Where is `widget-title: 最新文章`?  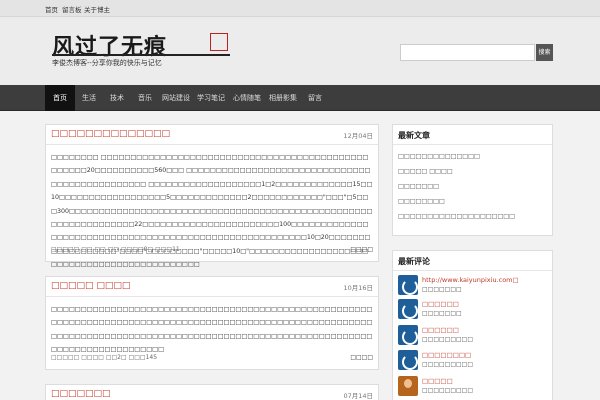 widget-title: 最新文章 is located at coordinates (414, 135).